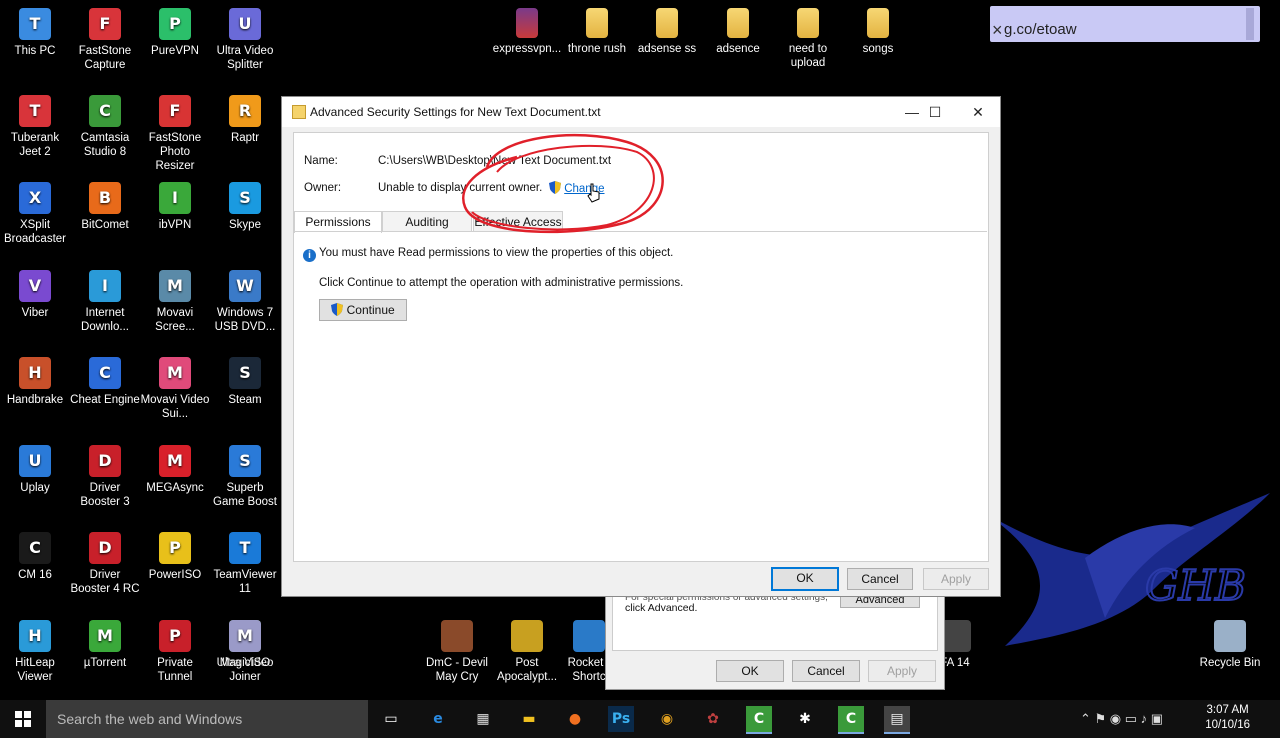  I want to click on desktop-file-label: throne rush, so click(597, 49).